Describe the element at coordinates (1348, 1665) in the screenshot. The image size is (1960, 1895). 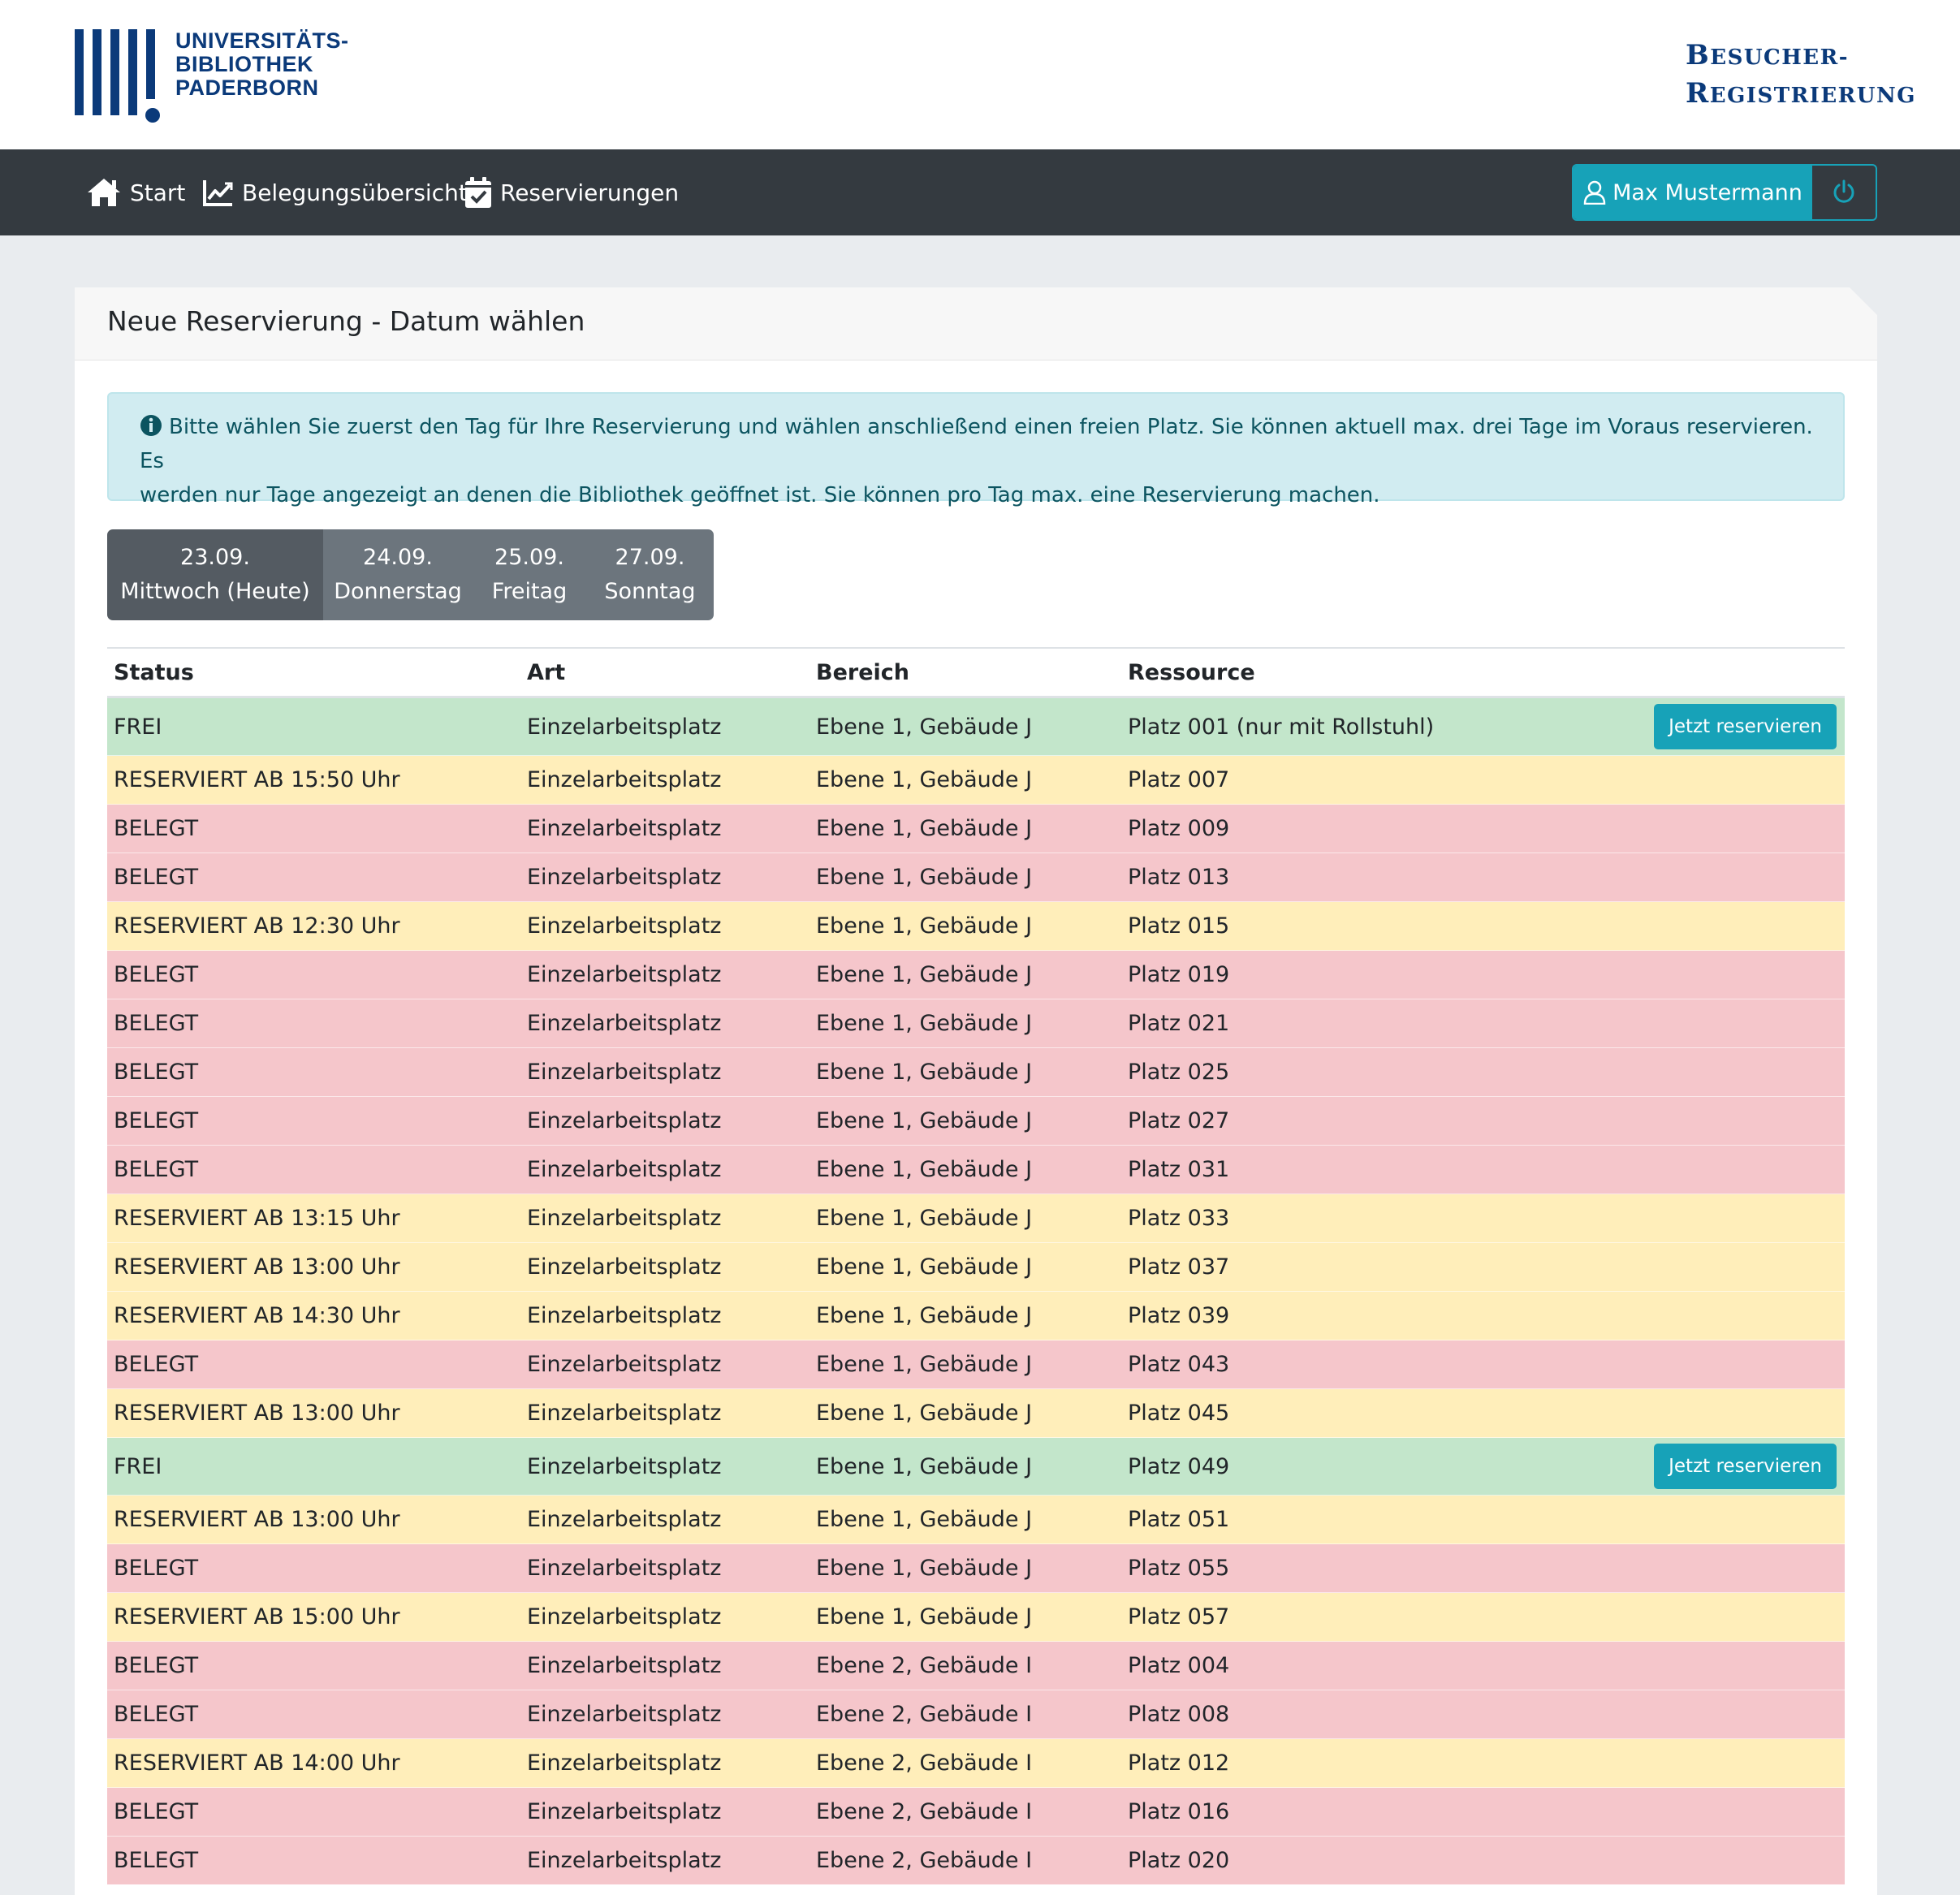
I see `cell-ressource: Platz 004` at that location.